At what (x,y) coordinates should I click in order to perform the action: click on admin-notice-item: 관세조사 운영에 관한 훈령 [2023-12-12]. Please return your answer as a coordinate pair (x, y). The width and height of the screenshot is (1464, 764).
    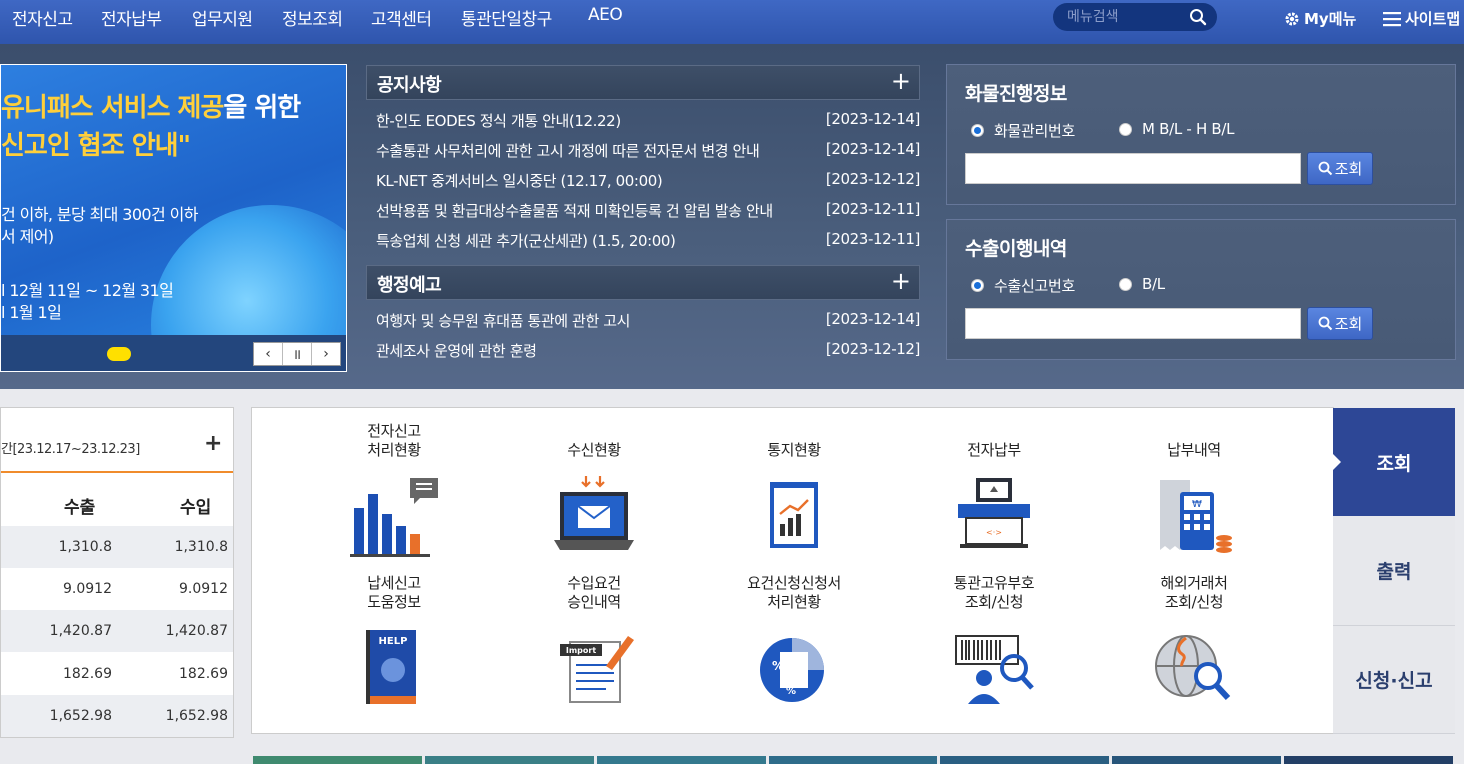
    Looking at the image, I should click on (648, 351).